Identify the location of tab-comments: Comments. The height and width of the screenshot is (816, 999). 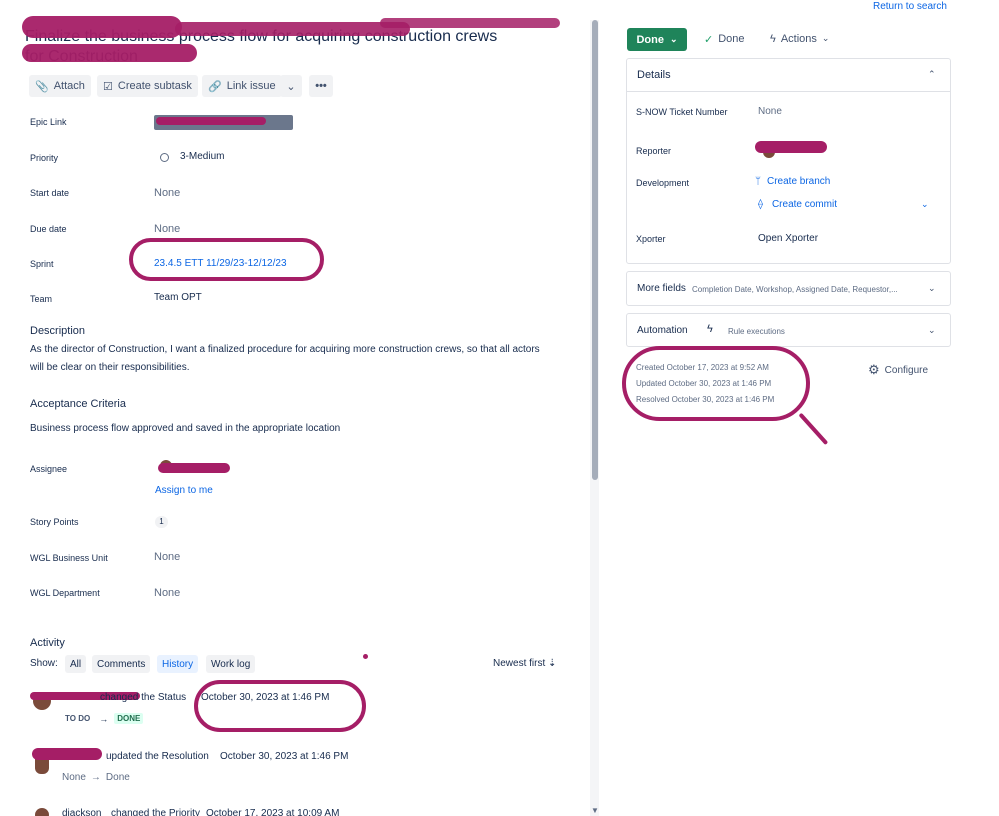
(121, 664).